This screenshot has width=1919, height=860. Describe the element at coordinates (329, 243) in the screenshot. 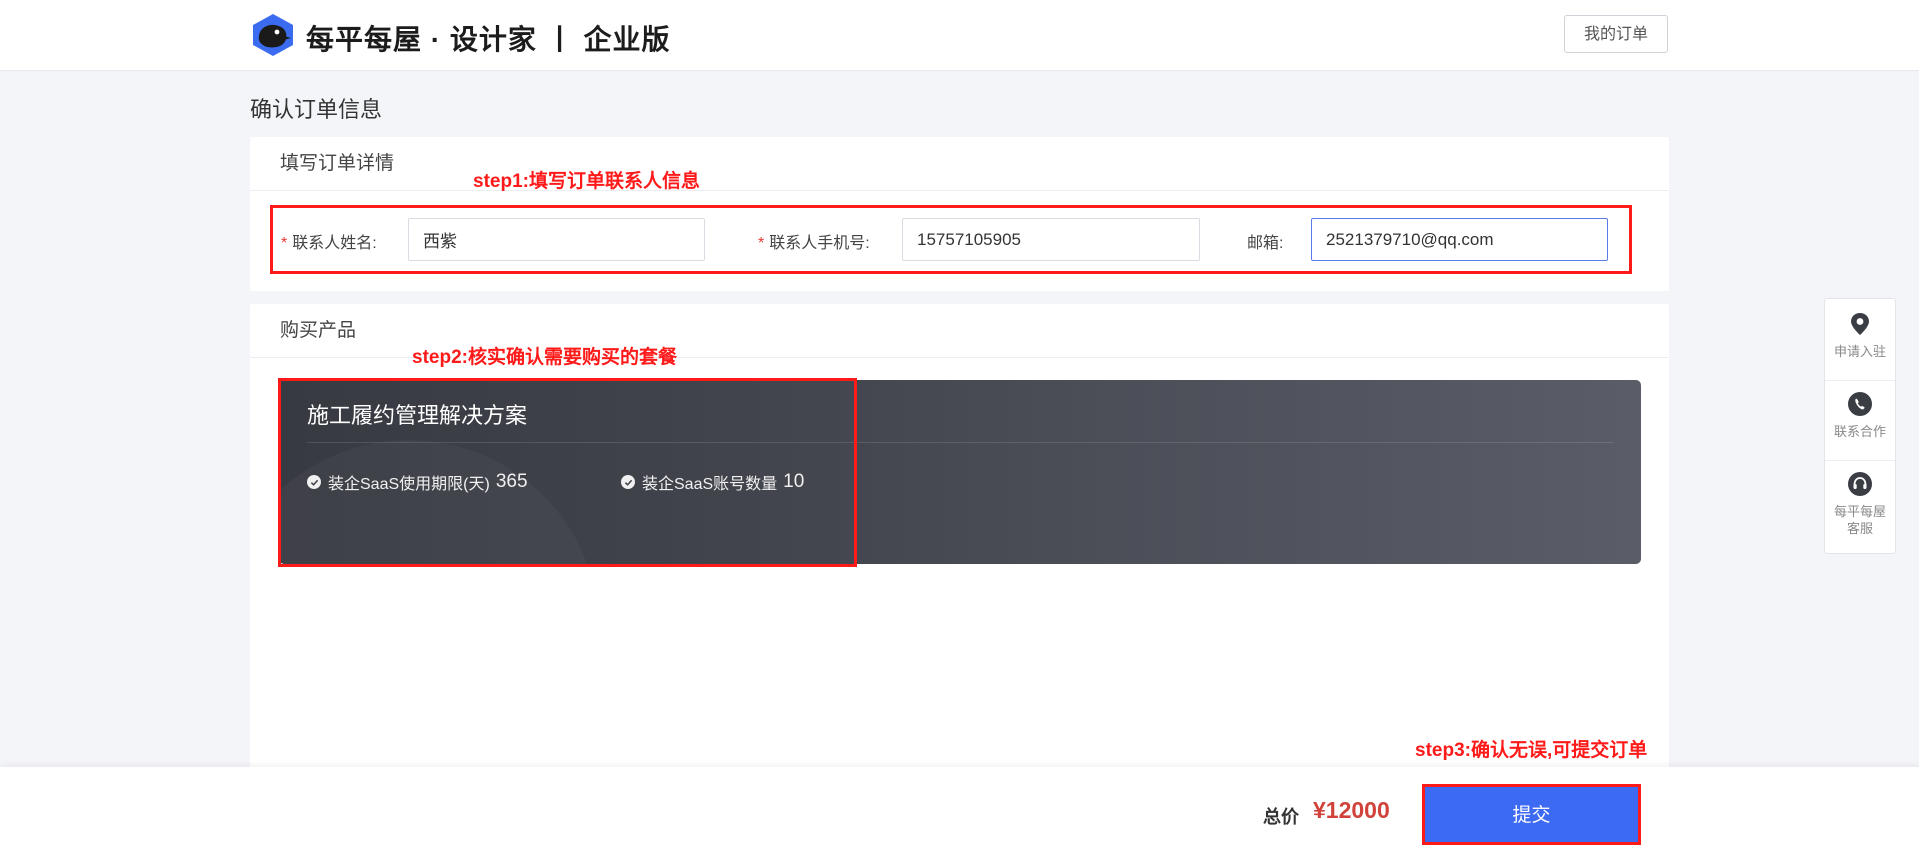

I see `contact-name-label: * 联系人姓名:` at that location.